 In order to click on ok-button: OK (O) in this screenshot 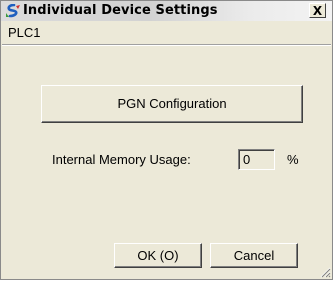, I will do `click(158, 255)`.